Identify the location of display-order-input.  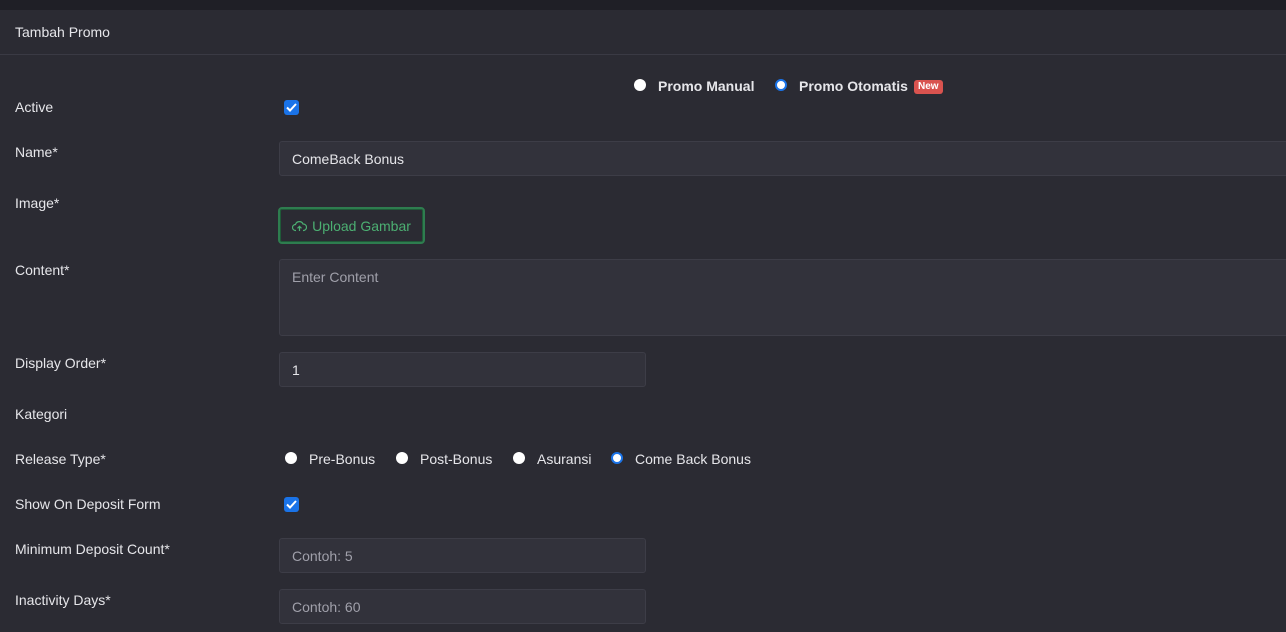
(462, 369).